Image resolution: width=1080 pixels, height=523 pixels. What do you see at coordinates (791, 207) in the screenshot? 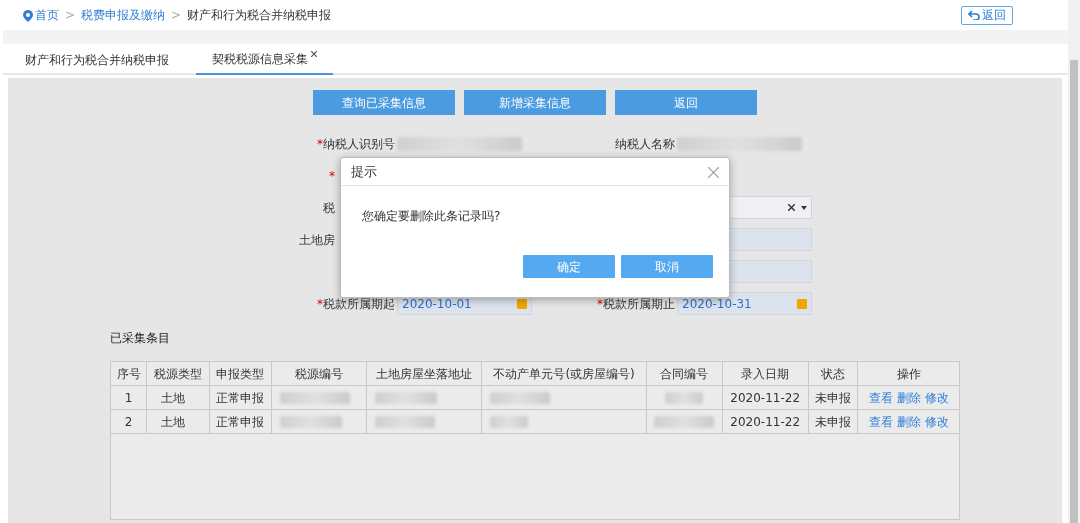
I see `clear-icon` at bounding box center [791, 207].